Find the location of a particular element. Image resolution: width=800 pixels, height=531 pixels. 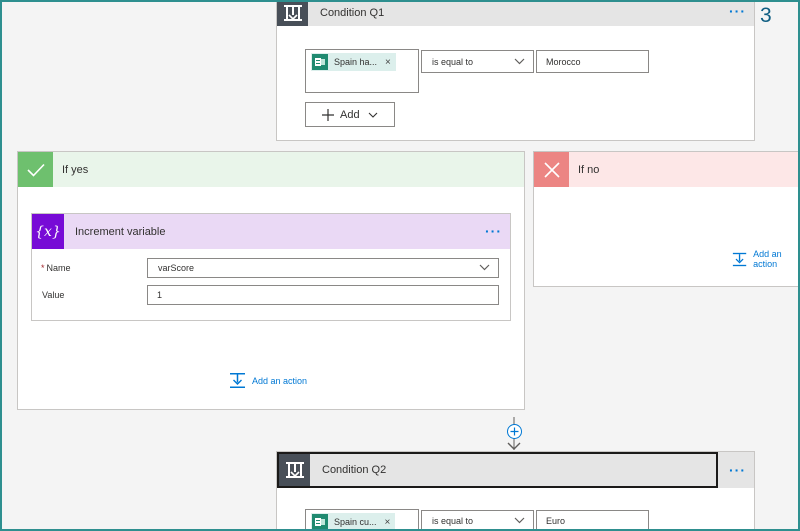

plus-icon is located at coordinates (328, 114).